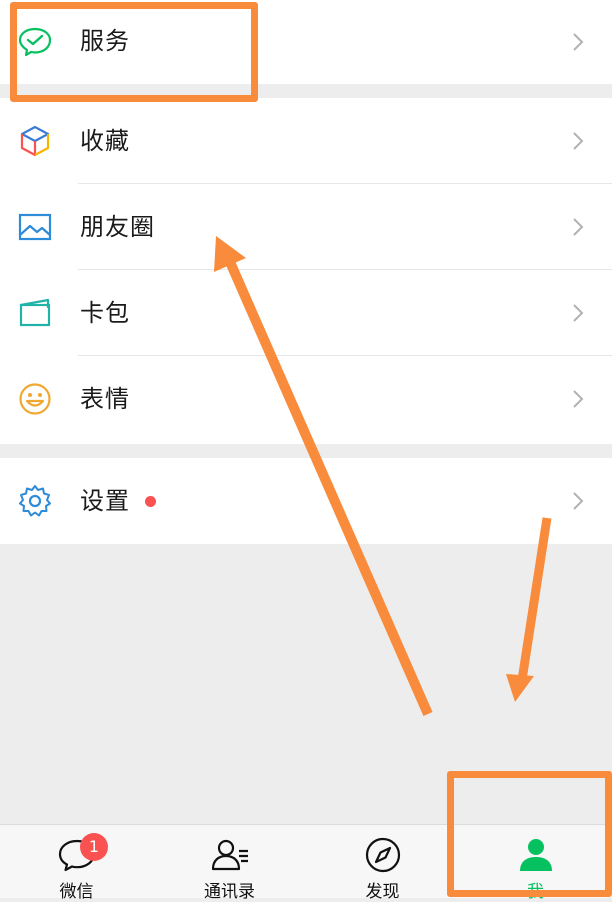 The height and width of the screenshot is (902, 612). I want to click on menu-item-label: 收藏, so click(105, 141).